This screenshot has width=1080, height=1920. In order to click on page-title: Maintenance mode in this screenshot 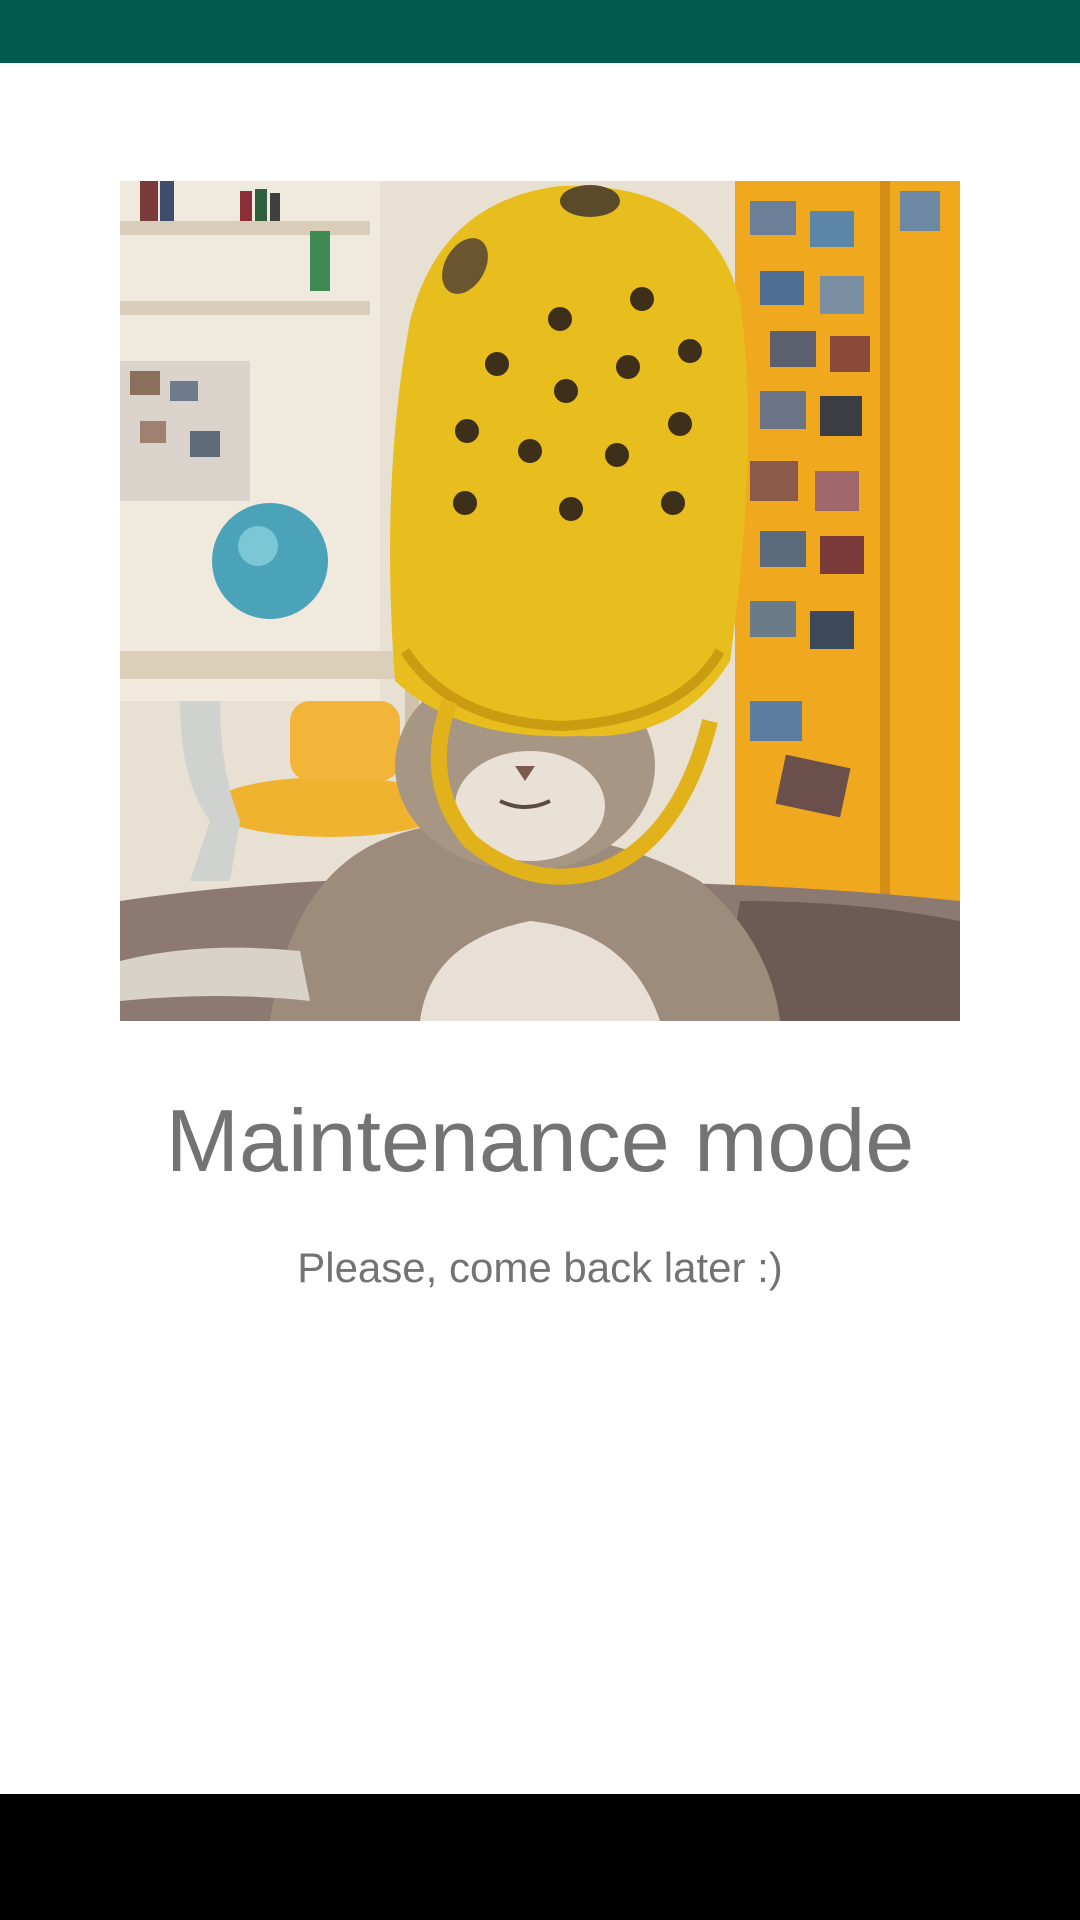, I will do `click(540, 1140)`.